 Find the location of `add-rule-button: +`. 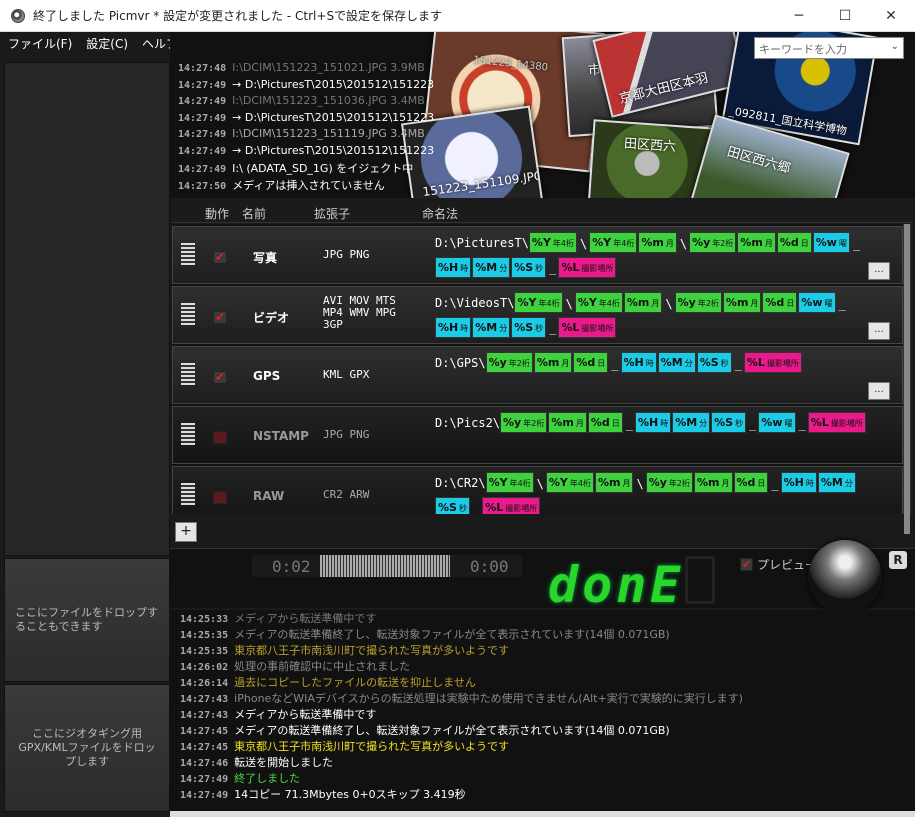

add-rule-button: + is located at coordinates (186, 532).